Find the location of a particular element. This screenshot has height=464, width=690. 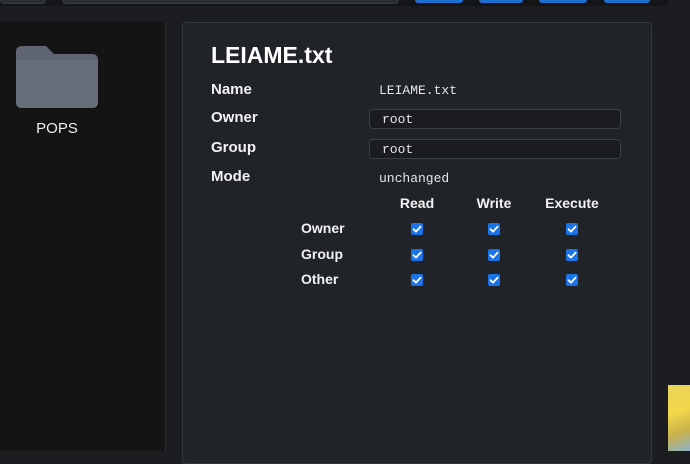

perm-col-execute: Execute is located at coordinates (572, 203).